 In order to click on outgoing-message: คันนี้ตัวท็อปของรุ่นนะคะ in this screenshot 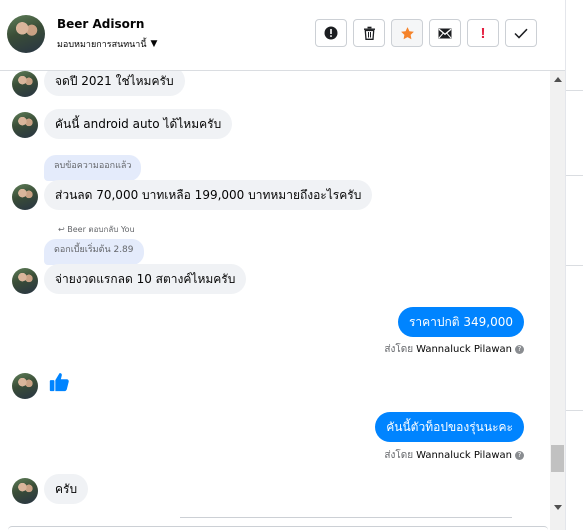, I will do `click(449, 427)`.